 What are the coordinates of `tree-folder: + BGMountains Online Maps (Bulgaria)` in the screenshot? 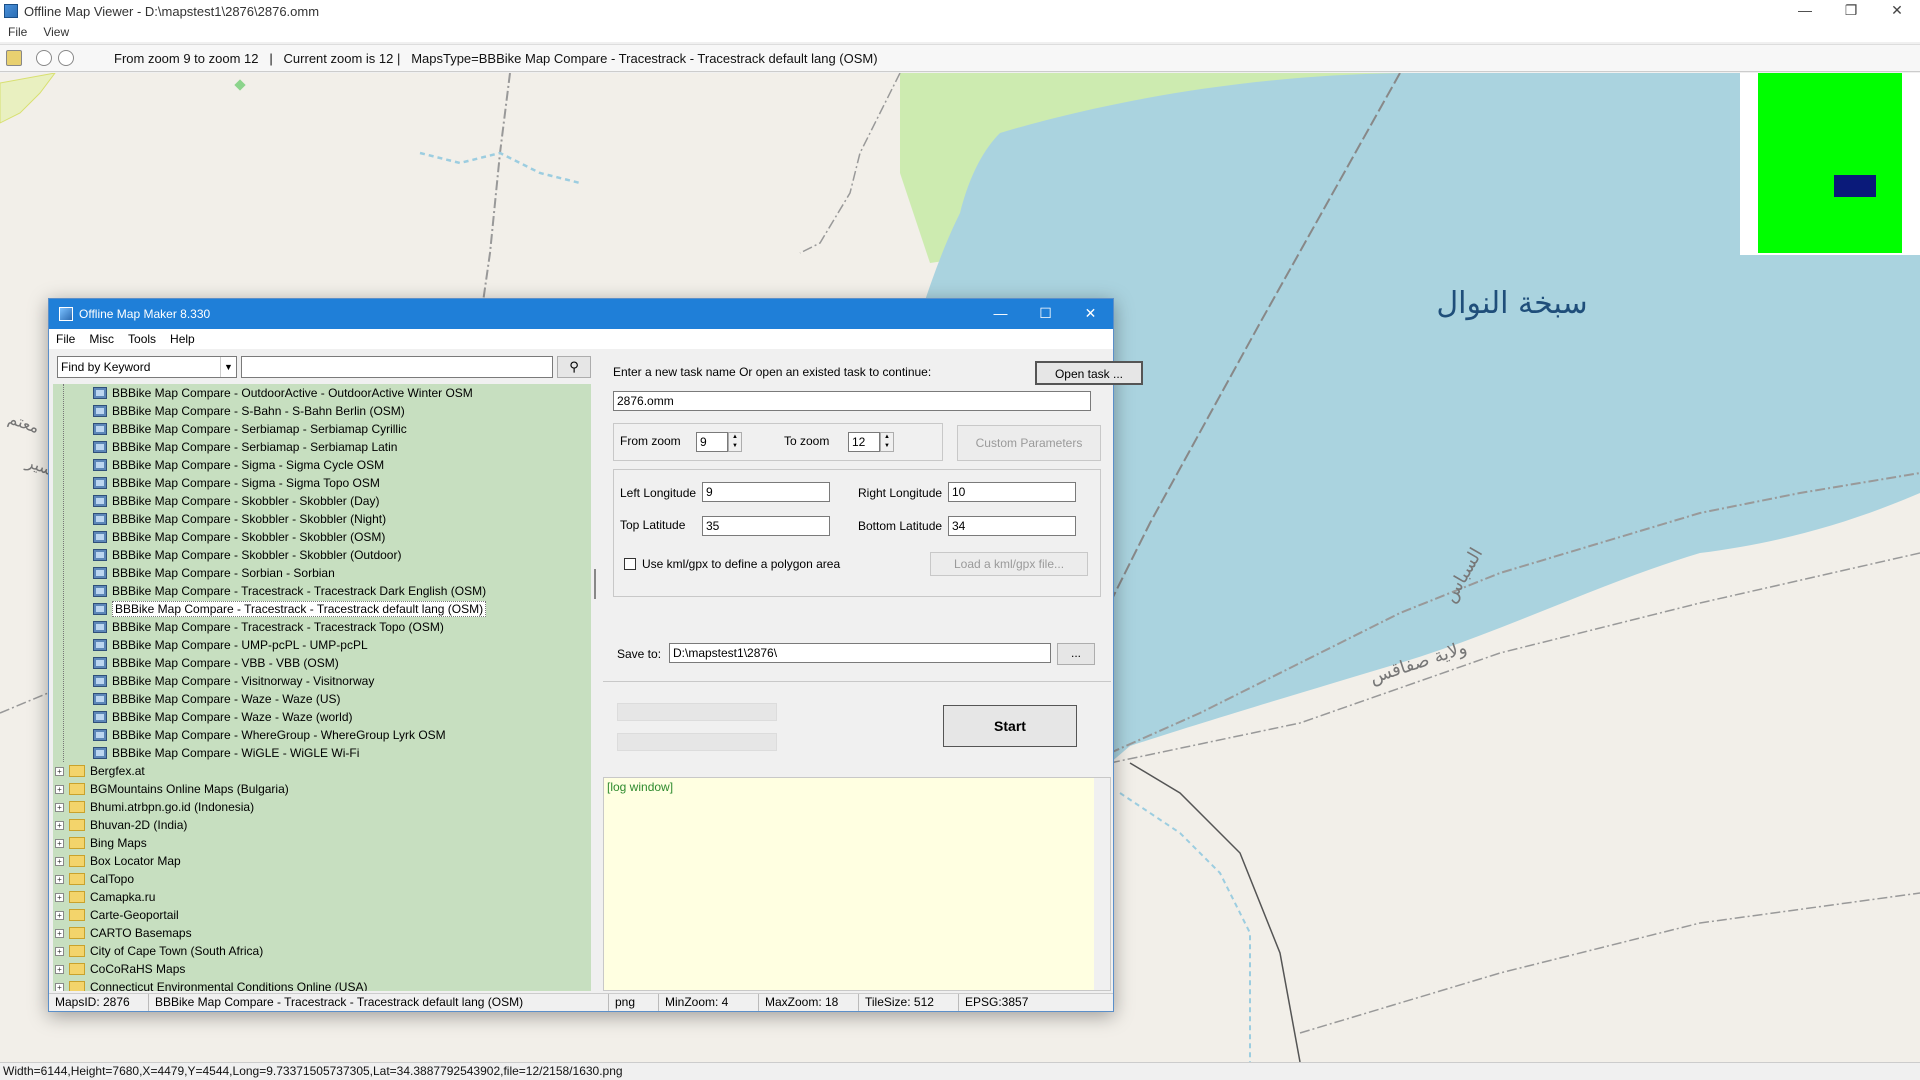 It's located at (172, 789).